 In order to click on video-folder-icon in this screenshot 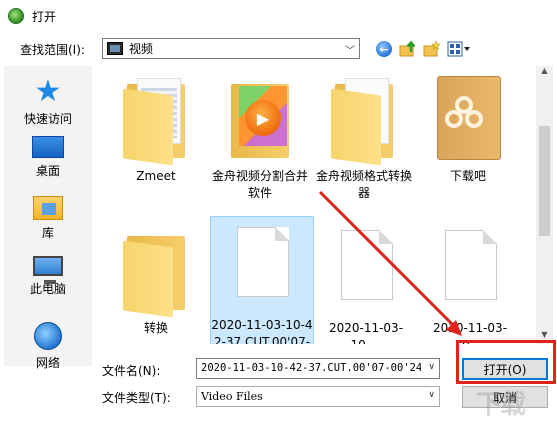, I will do `click(115, 48)`.